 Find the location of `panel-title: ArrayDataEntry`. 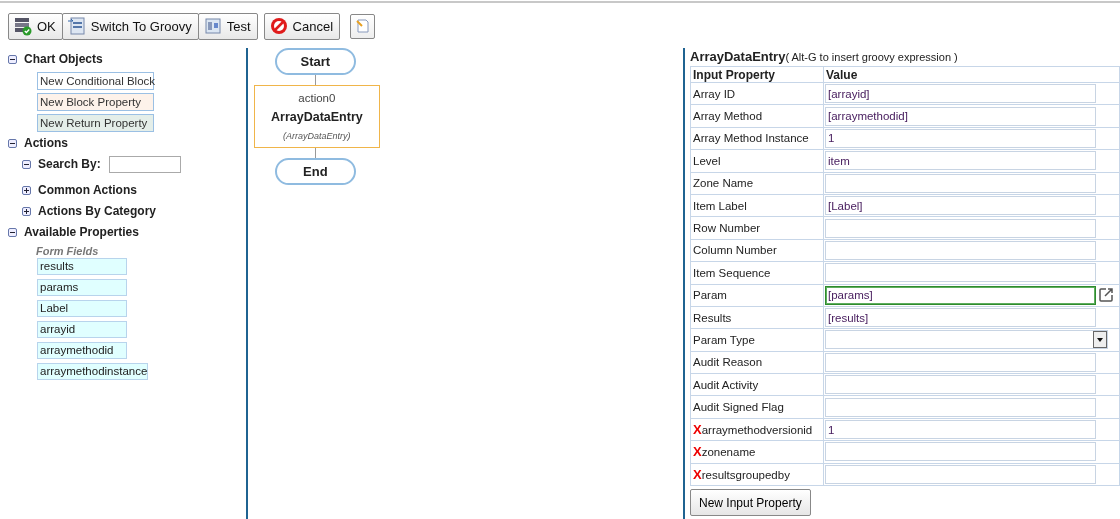

panel-title: ArrayDataEntry is located at coordinates (738, 56).